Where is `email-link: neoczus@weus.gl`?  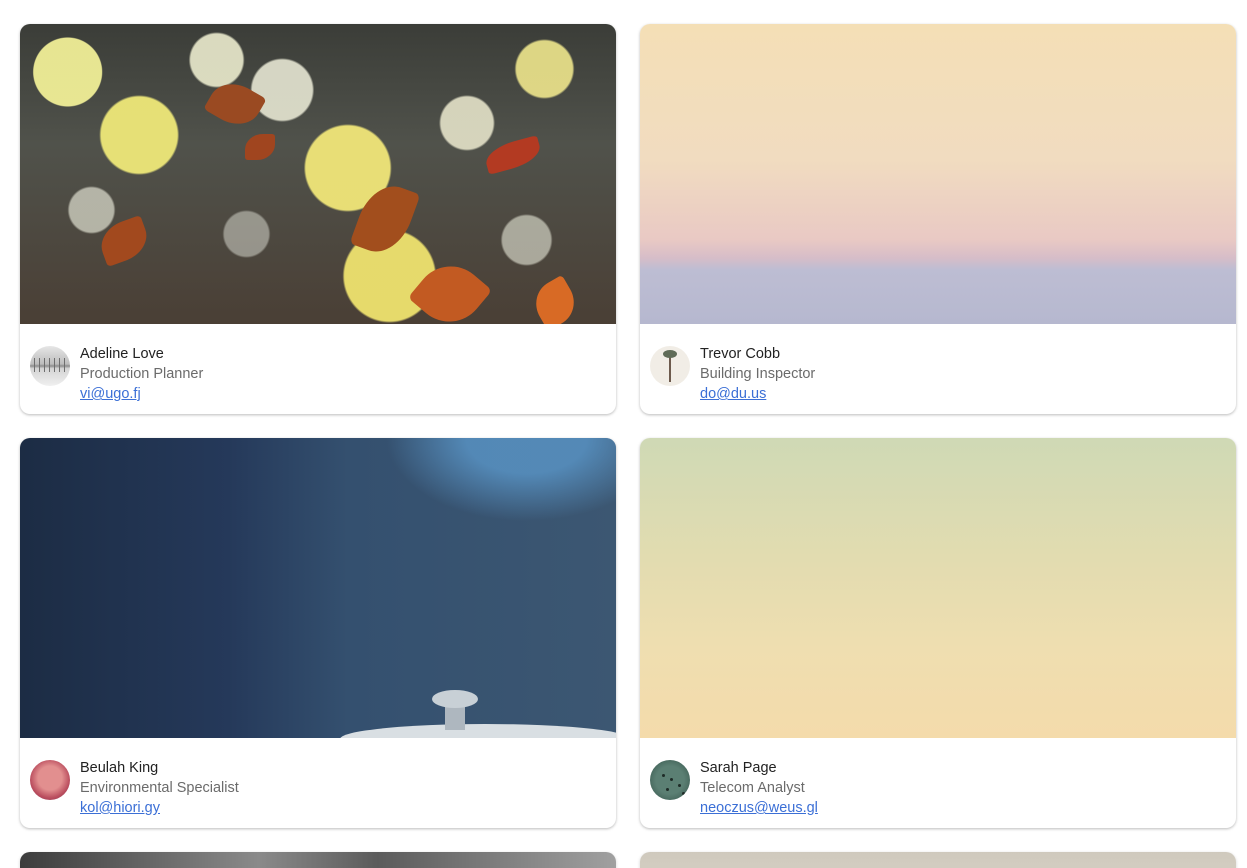 email-link: neoczus@weus.gl is located at coordinates (759, 808).